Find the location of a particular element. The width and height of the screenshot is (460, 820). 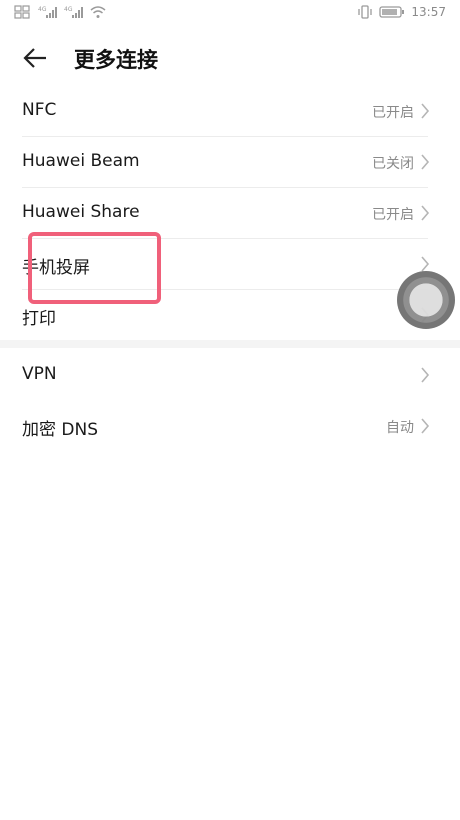

list-item-label: VPN is located at coordinates (39, 374).